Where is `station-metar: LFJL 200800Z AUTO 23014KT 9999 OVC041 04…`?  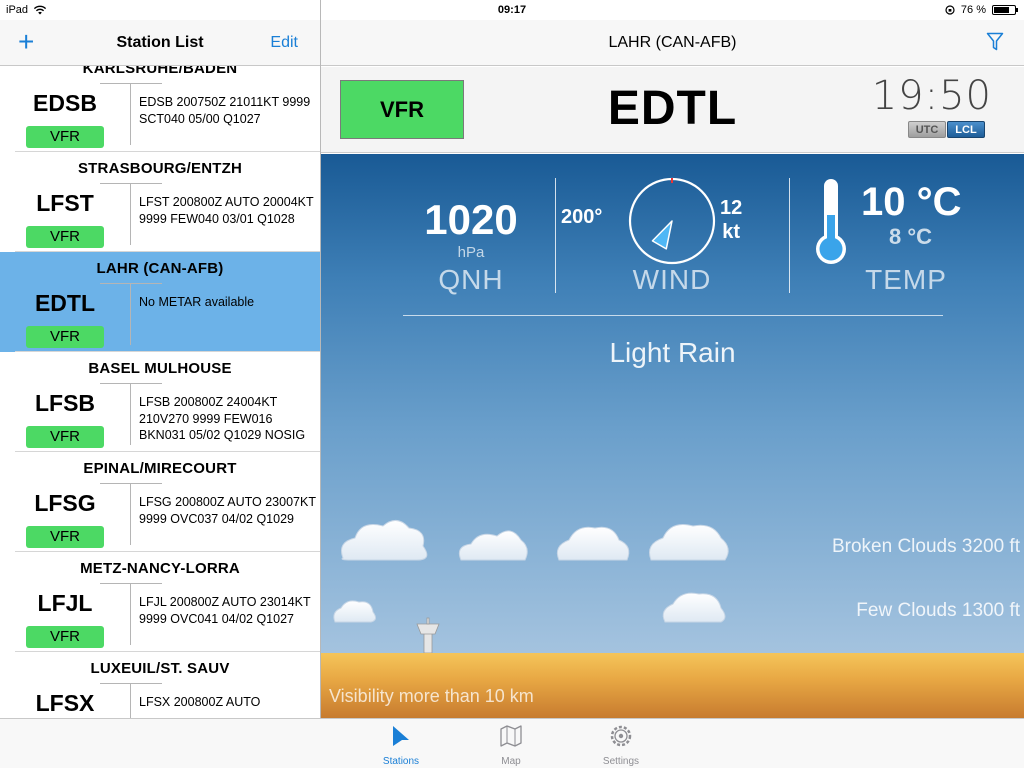 station-metar: LFJL 200800Z AUTO 23014KT 9999 OVC041 04… is located at coordinates (225, 610).